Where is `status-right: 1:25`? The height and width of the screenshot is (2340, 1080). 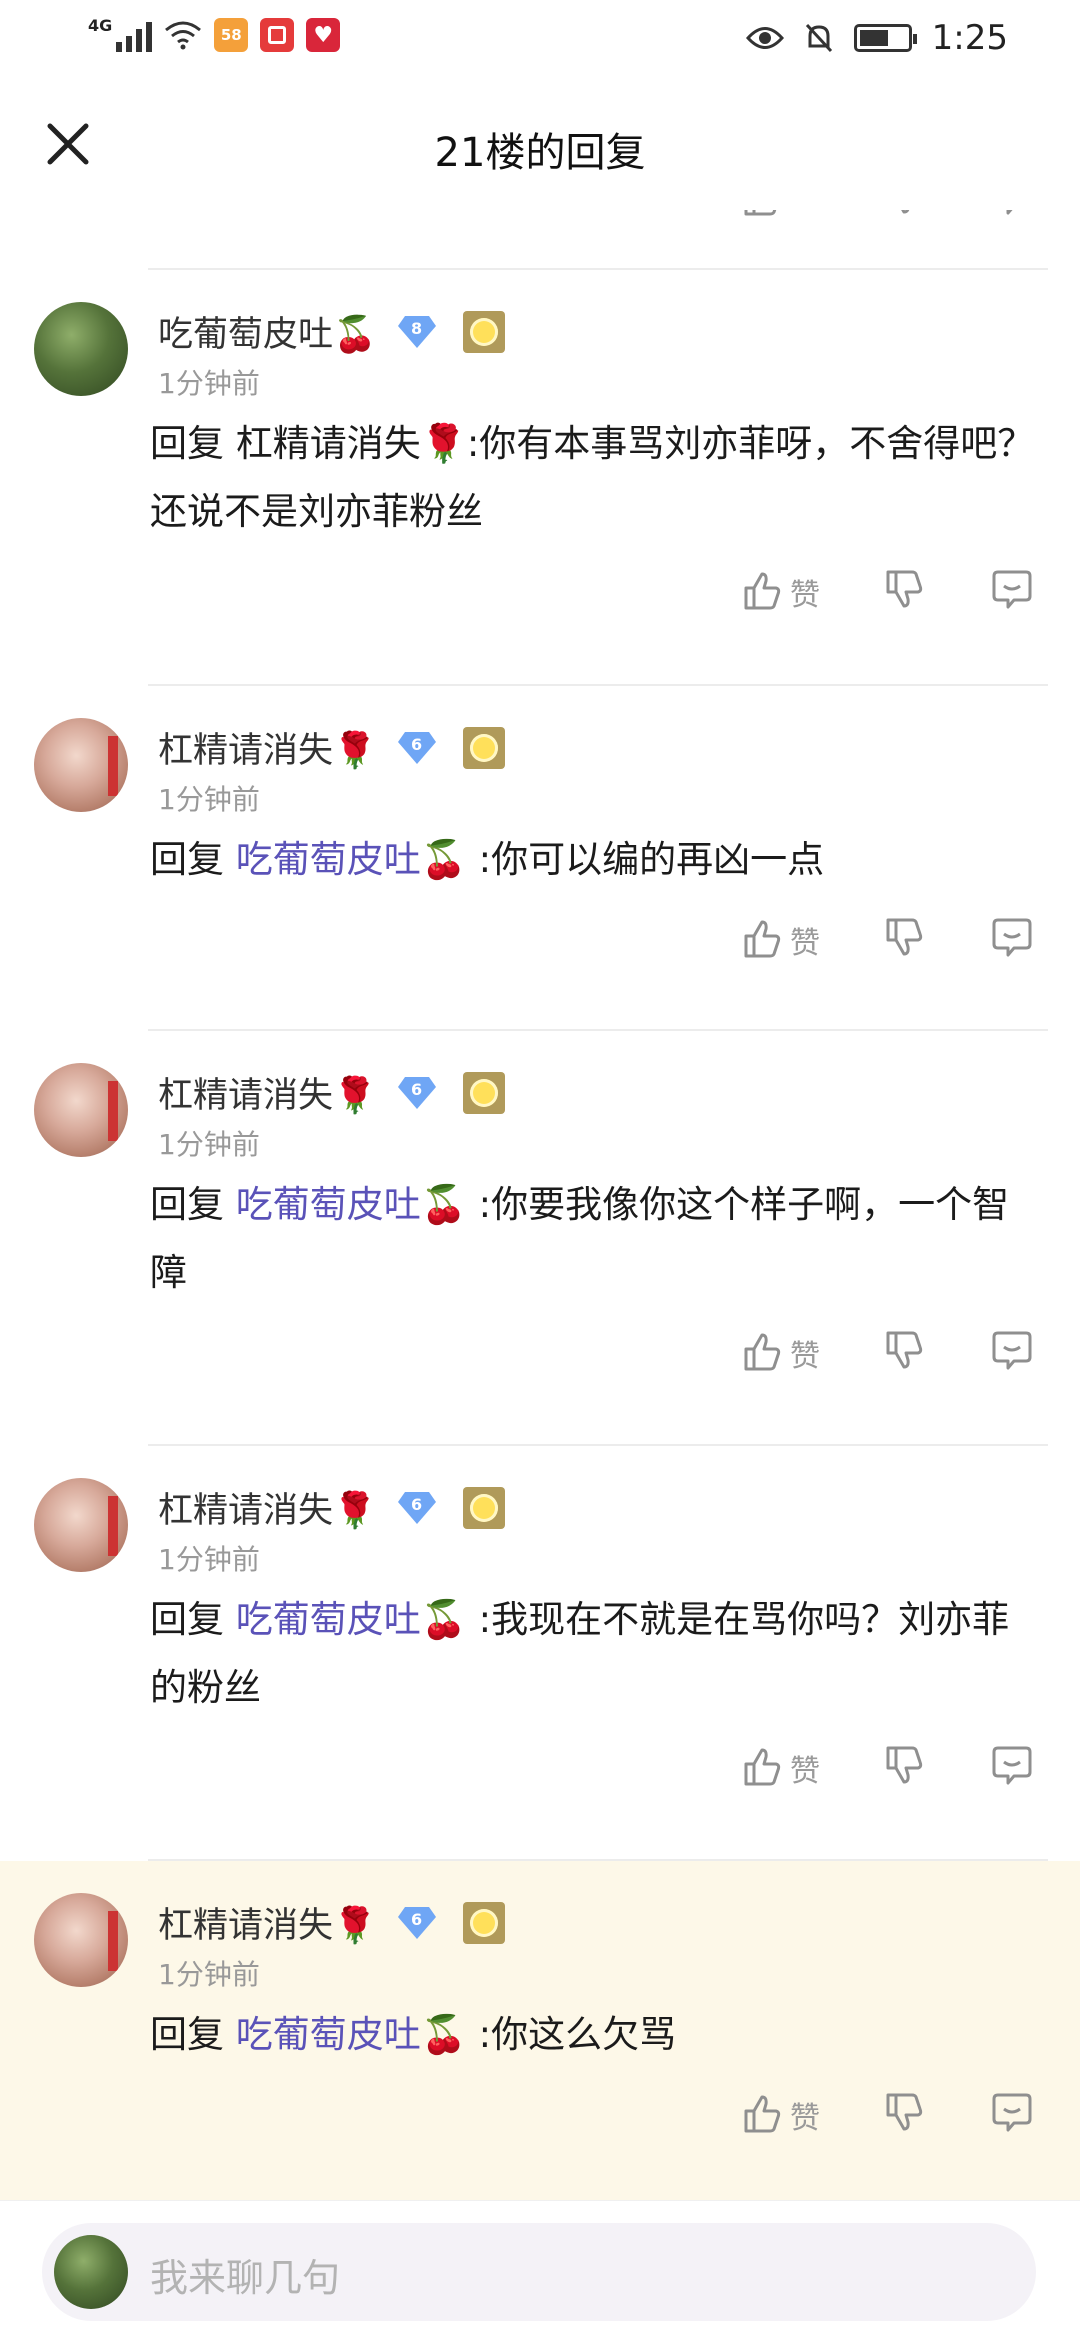
status-right: 1:25 is located at coordinates (876, 38).